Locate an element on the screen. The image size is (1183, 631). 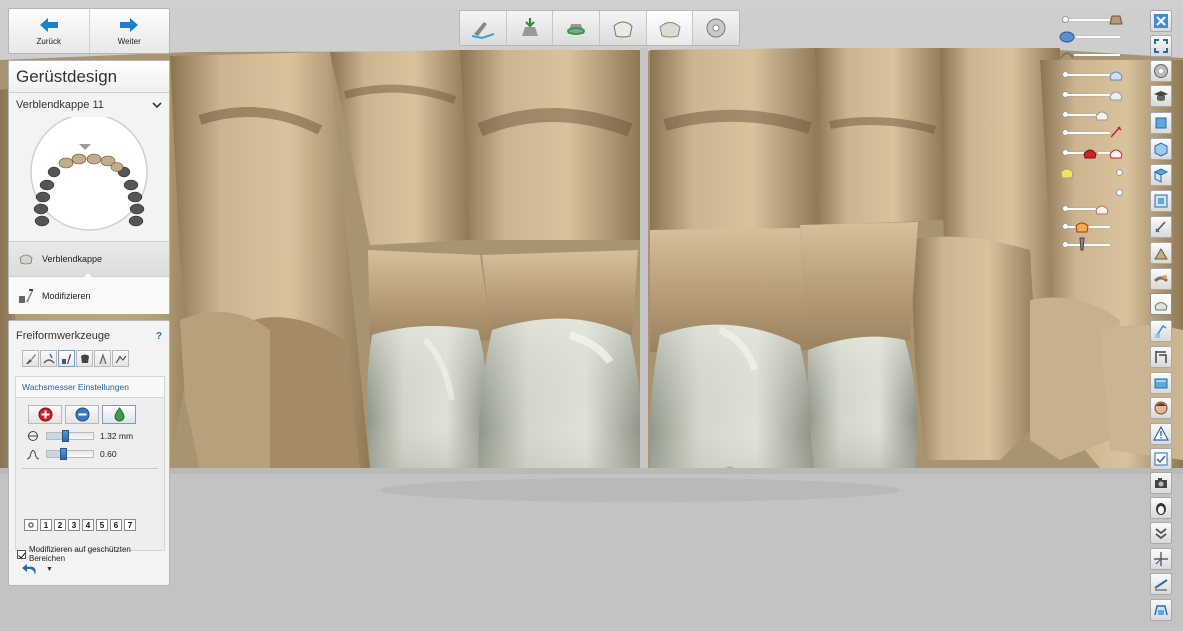
preset-settings-button is located at coordinates (31, 525).